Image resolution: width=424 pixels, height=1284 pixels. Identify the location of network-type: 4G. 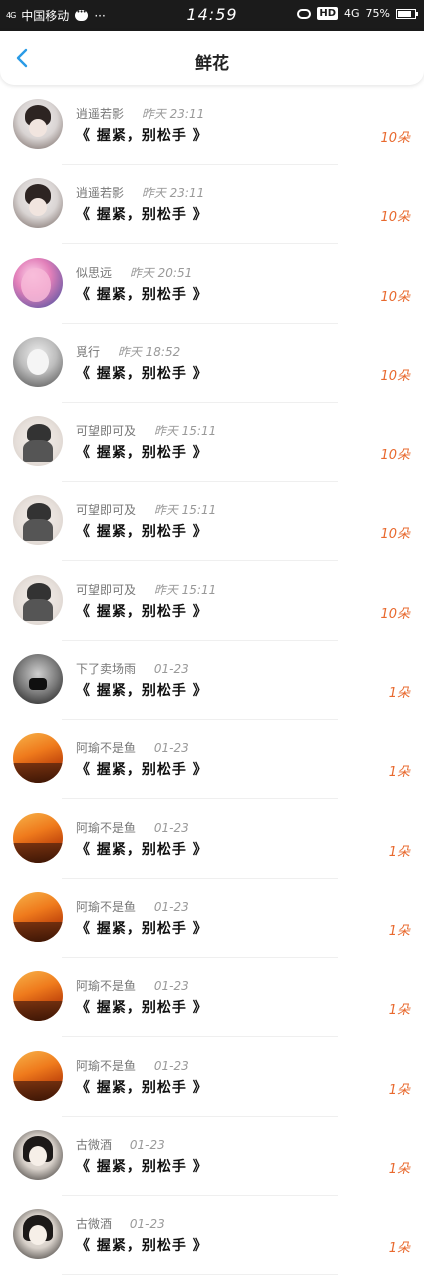
(352, 13).